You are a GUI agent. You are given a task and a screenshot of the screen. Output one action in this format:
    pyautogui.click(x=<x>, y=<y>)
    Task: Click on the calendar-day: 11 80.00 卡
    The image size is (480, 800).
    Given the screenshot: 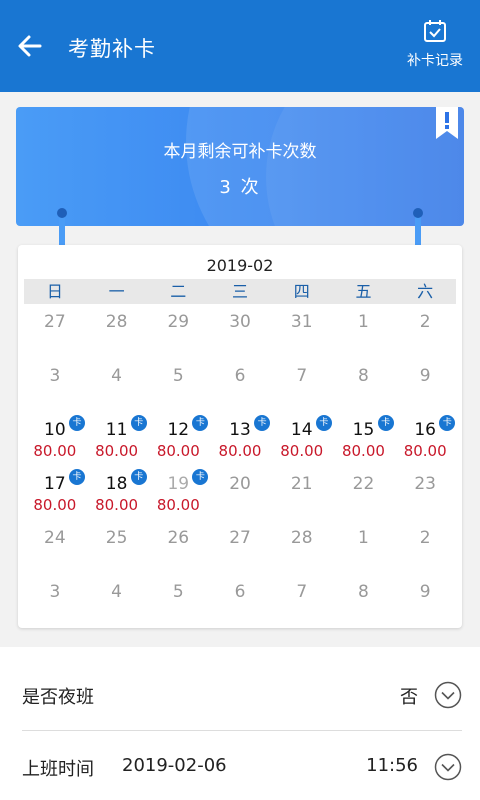 What is the action you would take?
    pyautogui.click(x=117, y=439)
    